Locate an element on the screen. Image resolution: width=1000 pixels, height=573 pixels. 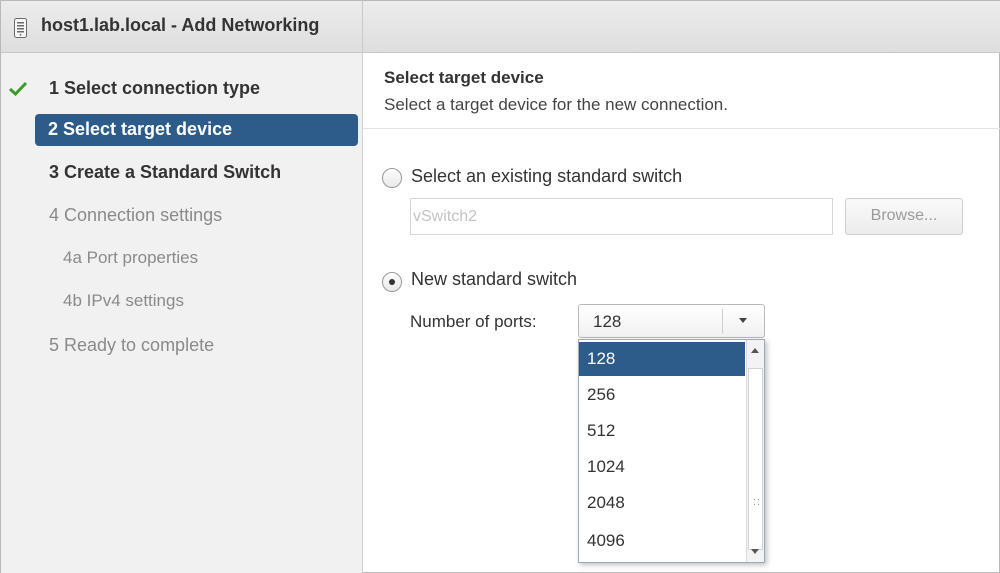
ports-option-256: 256 is located at coordinates (662, 395).